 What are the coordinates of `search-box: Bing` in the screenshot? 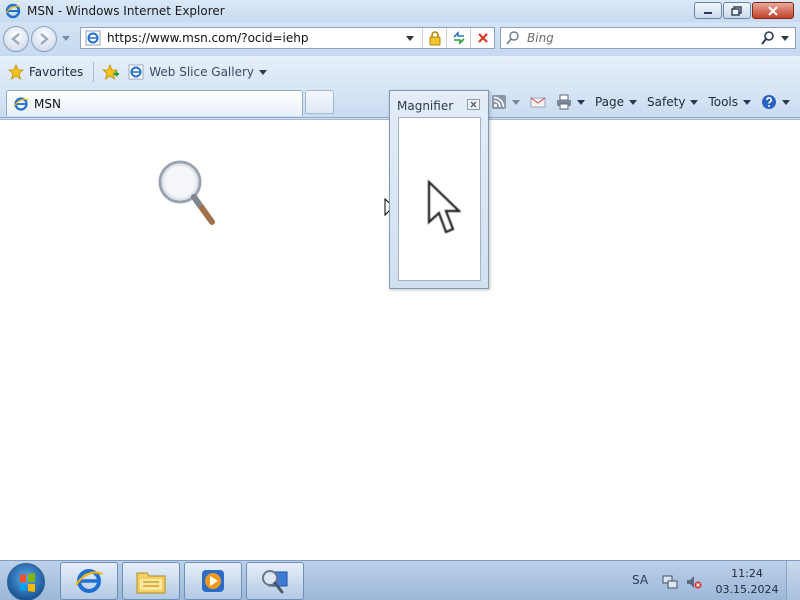 It's located at (648, 38).